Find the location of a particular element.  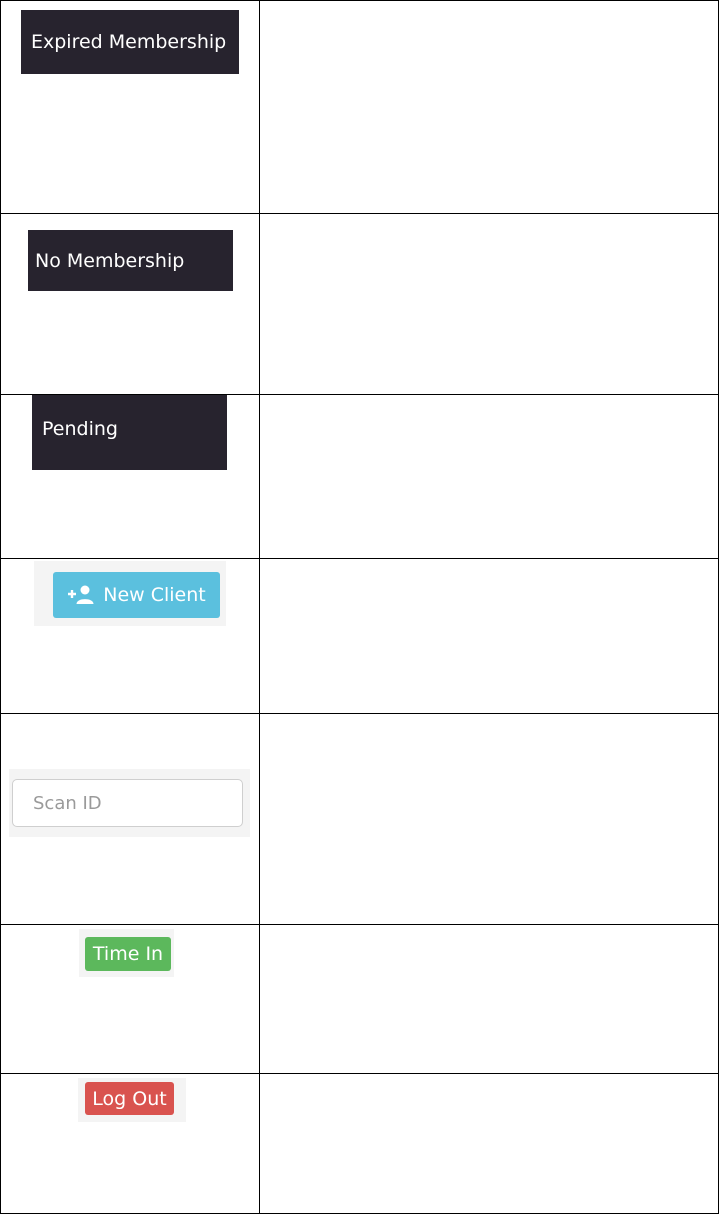

ui-sample-cell: New Client is located at coordinates (130, 636).